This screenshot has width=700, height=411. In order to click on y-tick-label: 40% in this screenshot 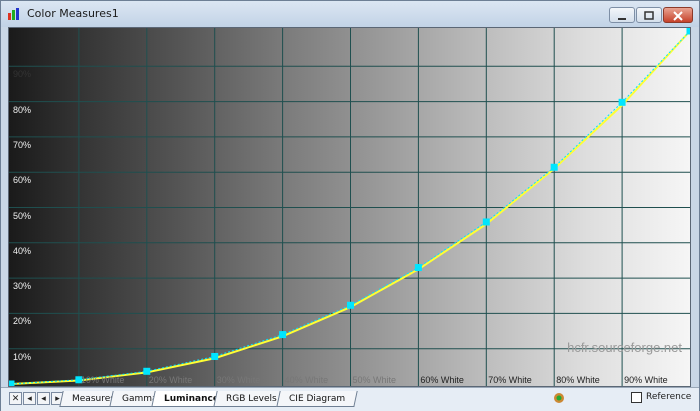, I will do `click(22, 250)`.